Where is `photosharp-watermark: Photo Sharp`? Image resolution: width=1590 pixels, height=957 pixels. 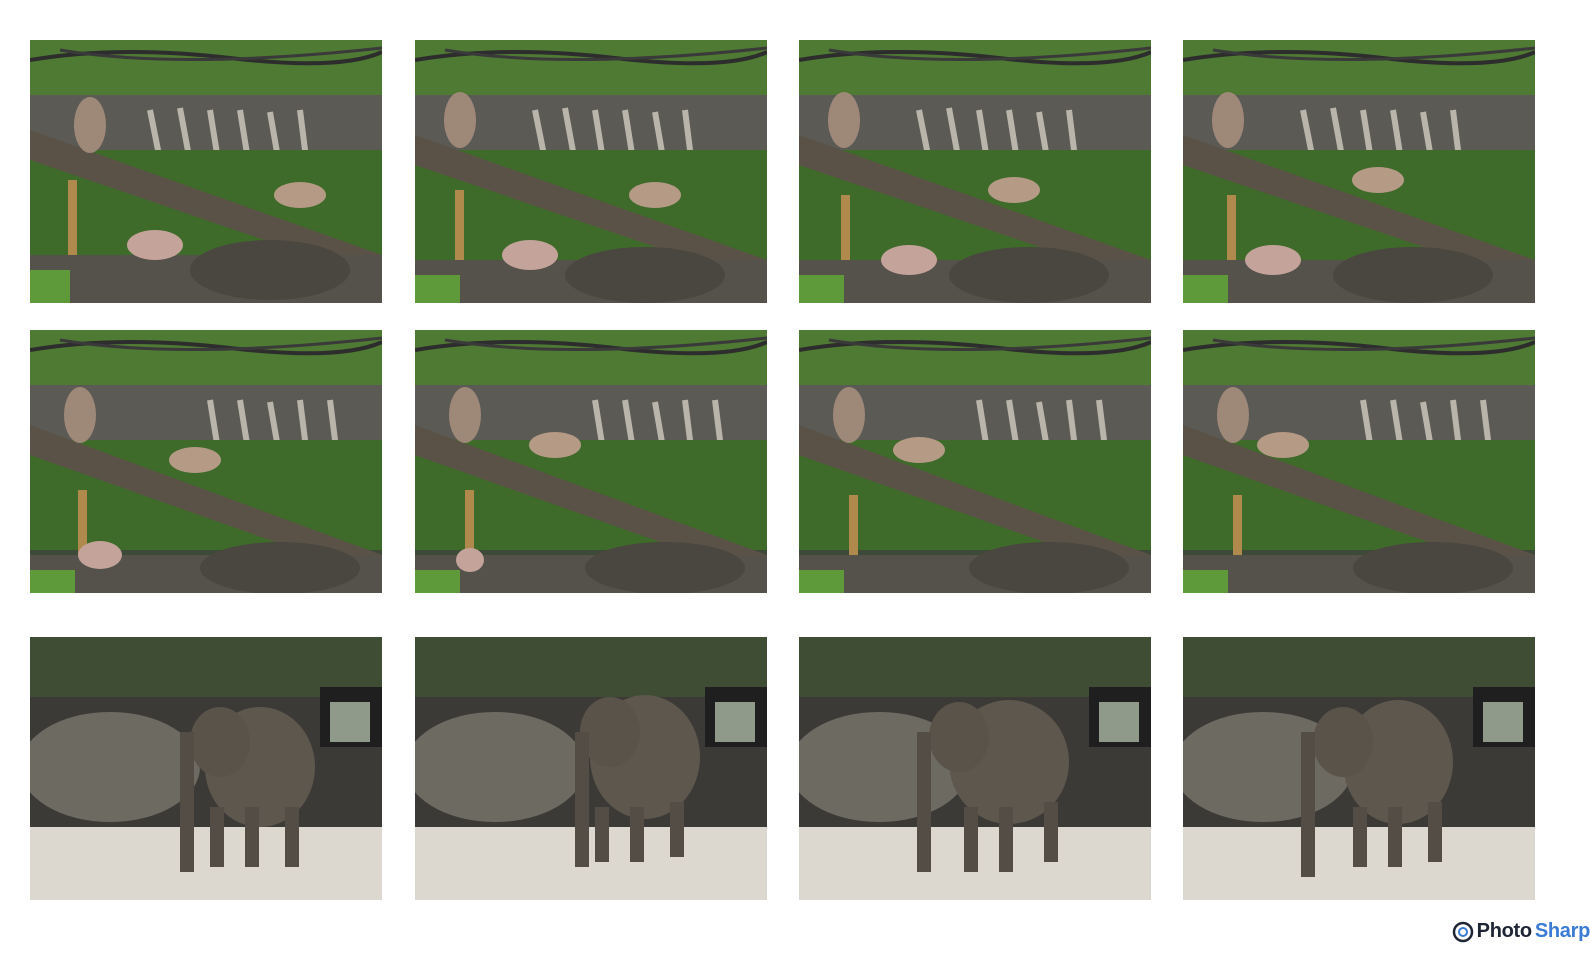
photosharp-watermark: Photo Sharp is located at coordinates (1521, 931).